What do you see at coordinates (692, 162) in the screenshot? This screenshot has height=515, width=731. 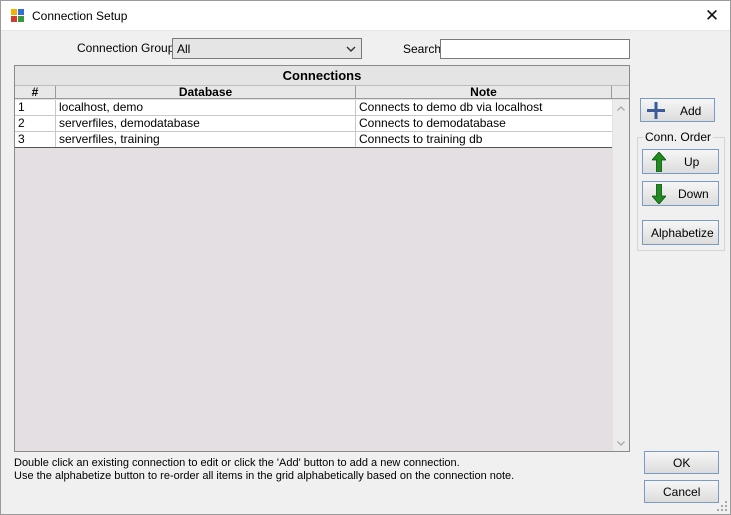 I see `up-button-label: Up` at bounding box center [692, 162].